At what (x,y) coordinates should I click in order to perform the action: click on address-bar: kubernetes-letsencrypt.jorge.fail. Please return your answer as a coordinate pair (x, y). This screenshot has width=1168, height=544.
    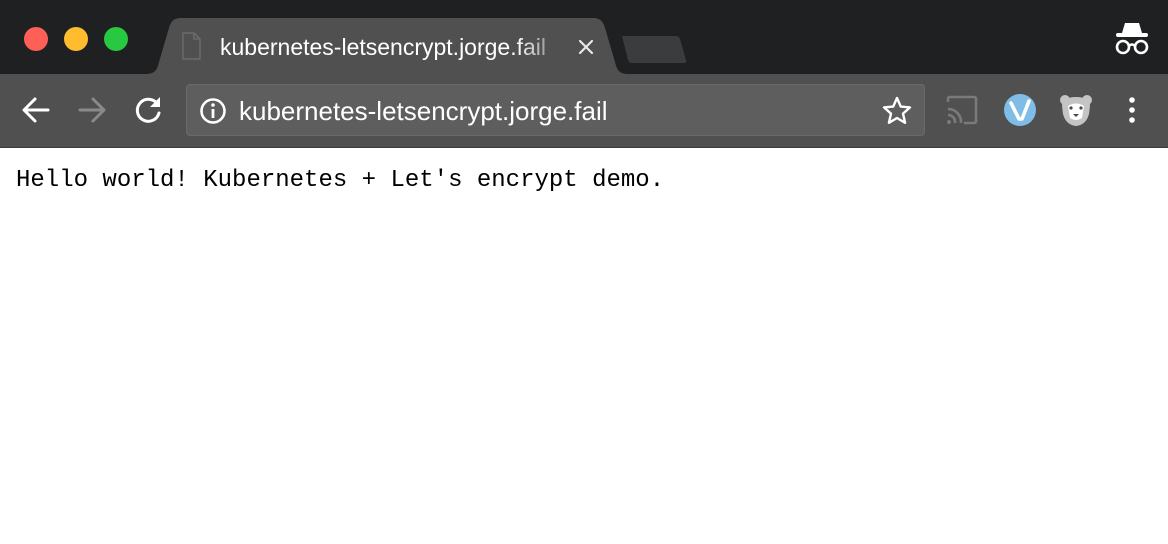
    Looking at the image, I should click on (555, 110).